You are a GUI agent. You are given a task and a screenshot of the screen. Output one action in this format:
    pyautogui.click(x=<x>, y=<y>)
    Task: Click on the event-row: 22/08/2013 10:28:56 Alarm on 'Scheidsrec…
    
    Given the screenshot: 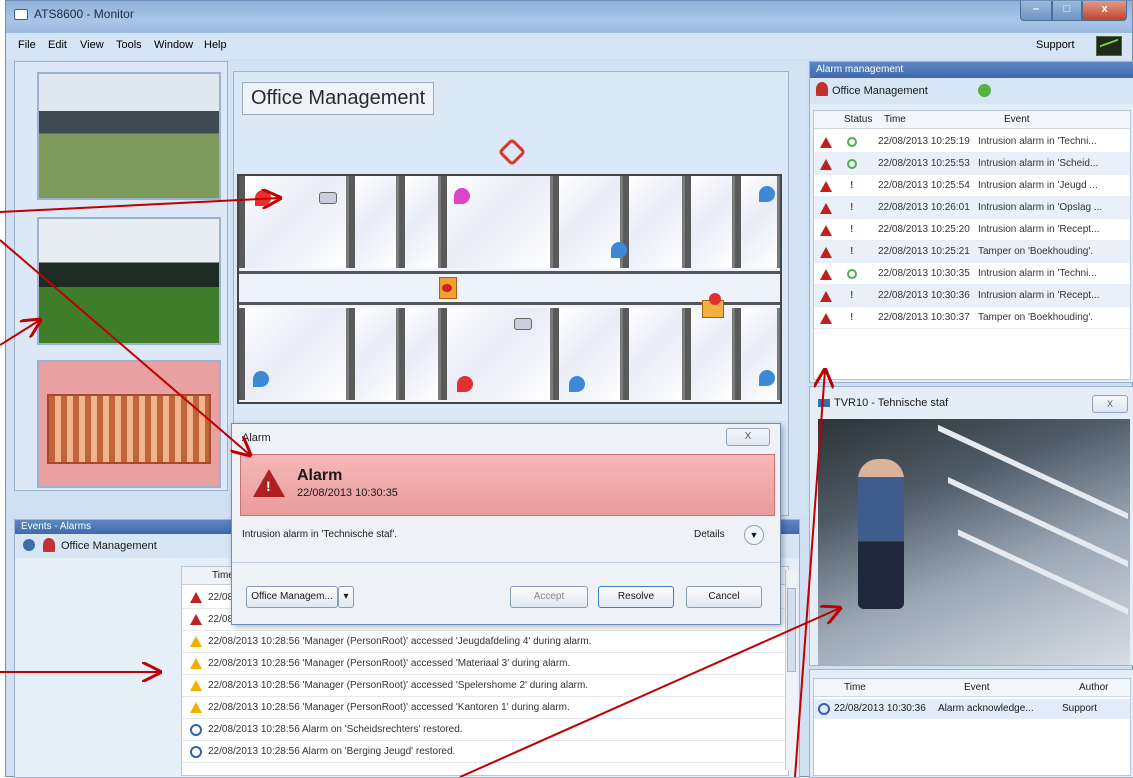 What is the action you would take?
    pyautogui.click(x=485, y=730)
    